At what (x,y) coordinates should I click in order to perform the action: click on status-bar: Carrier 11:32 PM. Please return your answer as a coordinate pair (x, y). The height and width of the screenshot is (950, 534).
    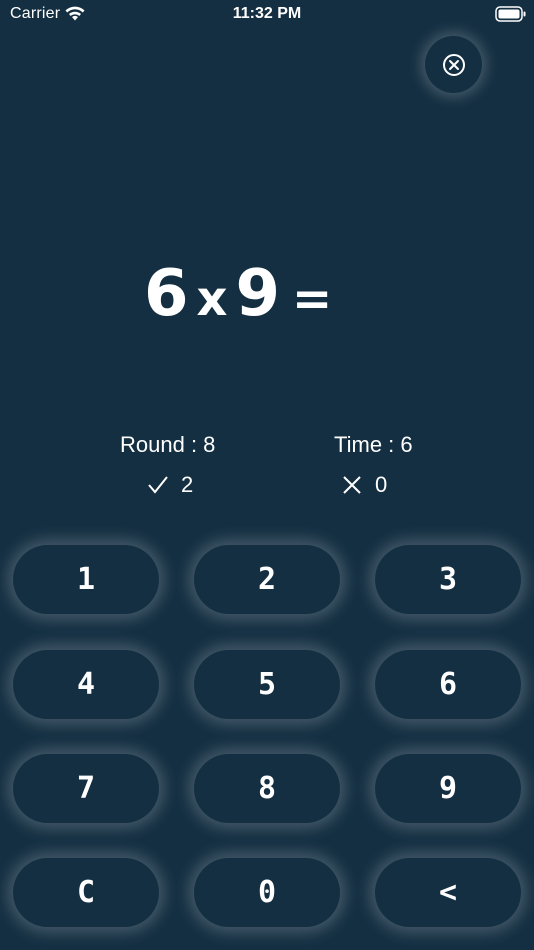
    Looking at the image, I should click on (267, 14).